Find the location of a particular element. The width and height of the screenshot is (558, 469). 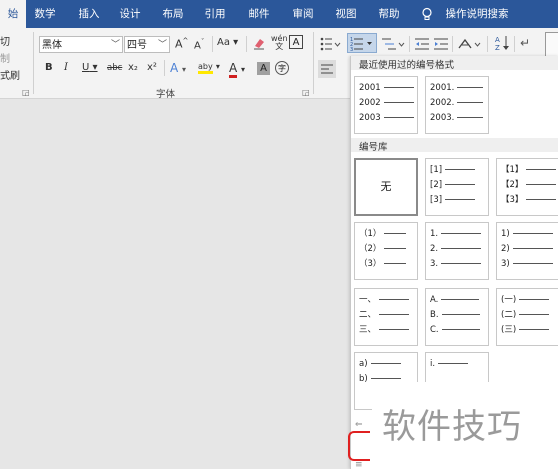

numbering-format-tile: A. B. C. is located at coordinates (457, 317).